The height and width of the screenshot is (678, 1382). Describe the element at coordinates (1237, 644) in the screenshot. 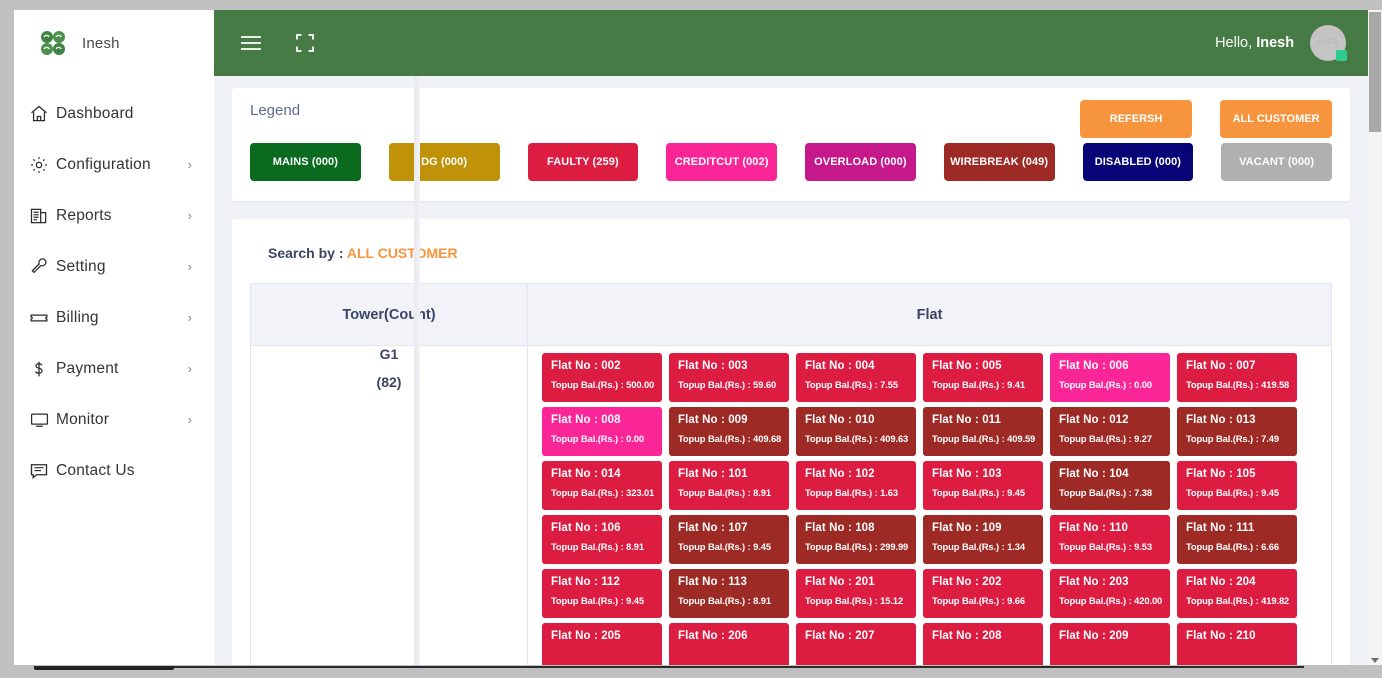

I see `flat-card: Flat No : 210` at that location.